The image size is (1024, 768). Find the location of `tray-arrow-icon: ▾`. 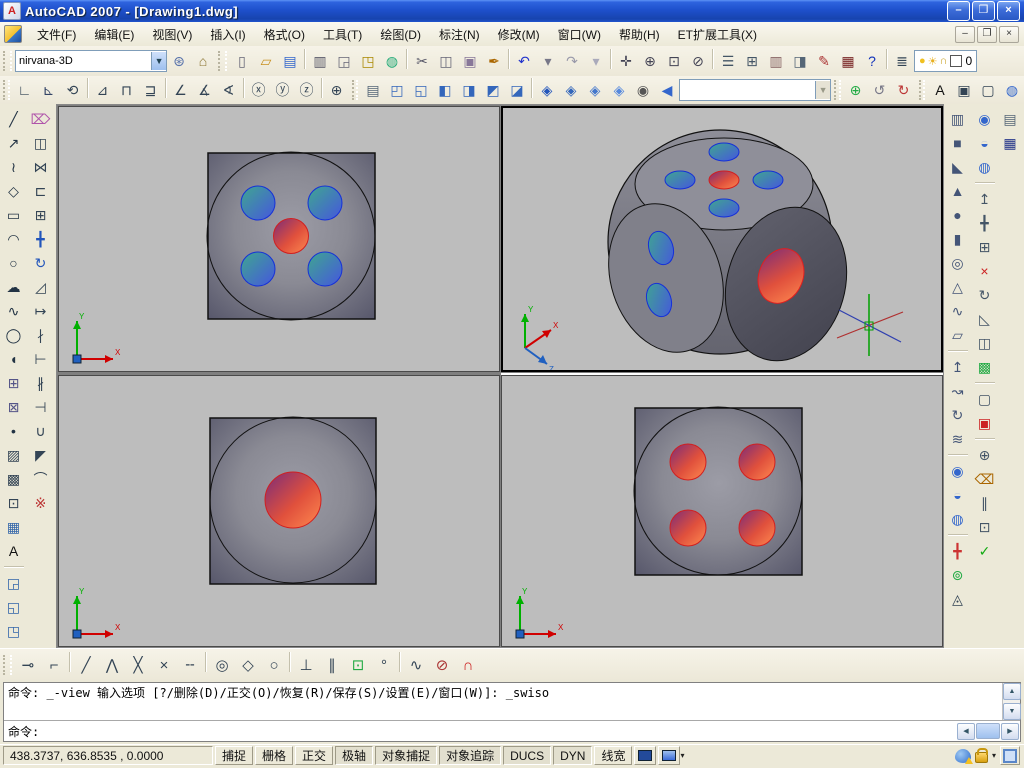

tray-arrow-icon: ▾ is located at coordinates (994, 755).